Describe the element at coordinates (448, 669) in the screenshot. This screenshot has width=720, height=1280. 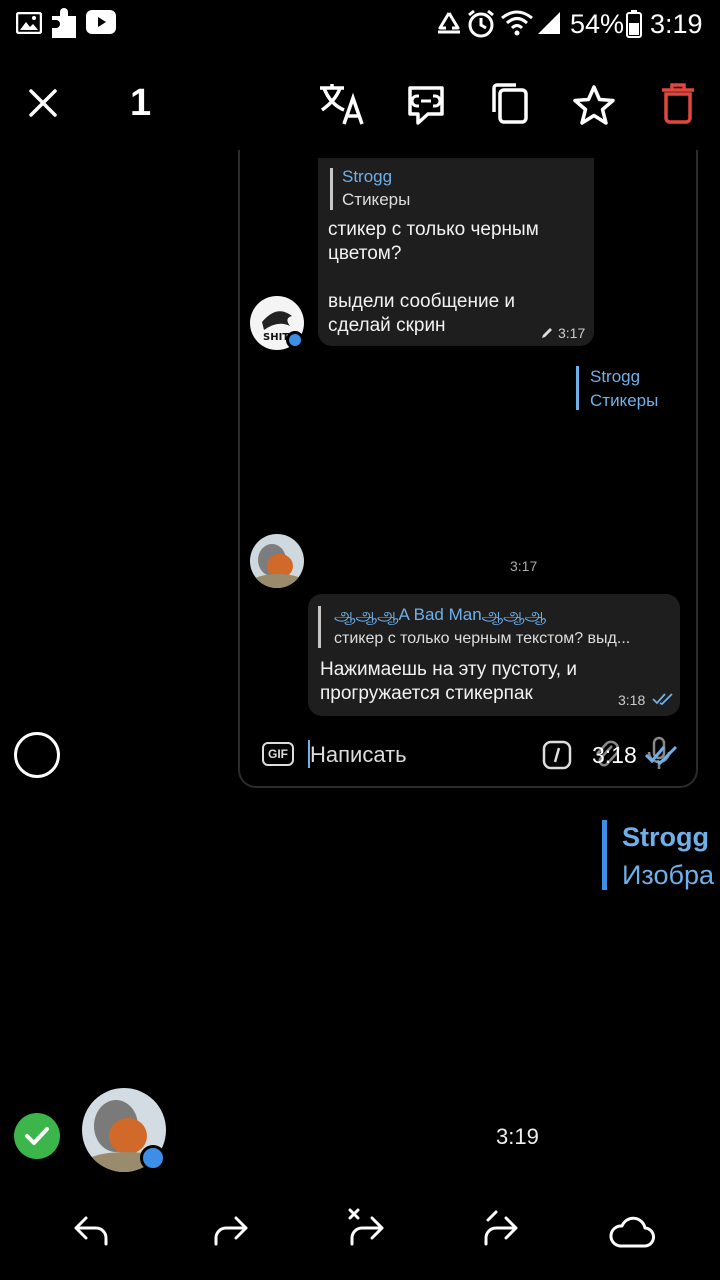
I see `message-text: Нажимаешь на эту пустоту, и` at that location.